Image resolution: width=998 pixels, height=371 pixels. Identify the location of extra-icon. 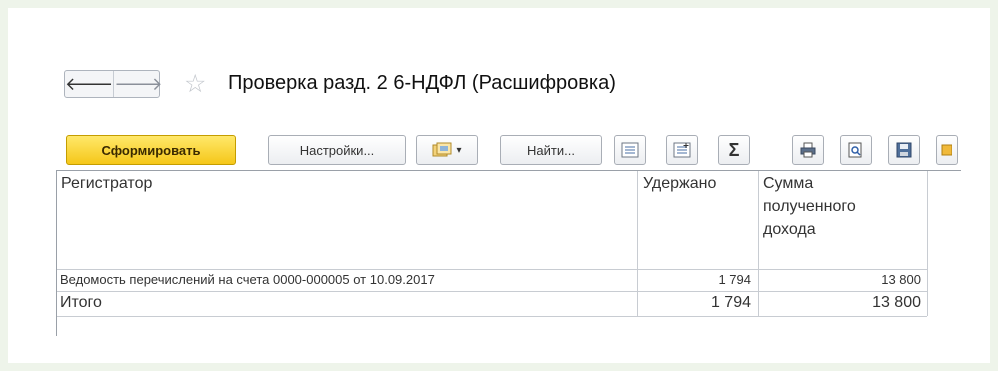
(946, 150).